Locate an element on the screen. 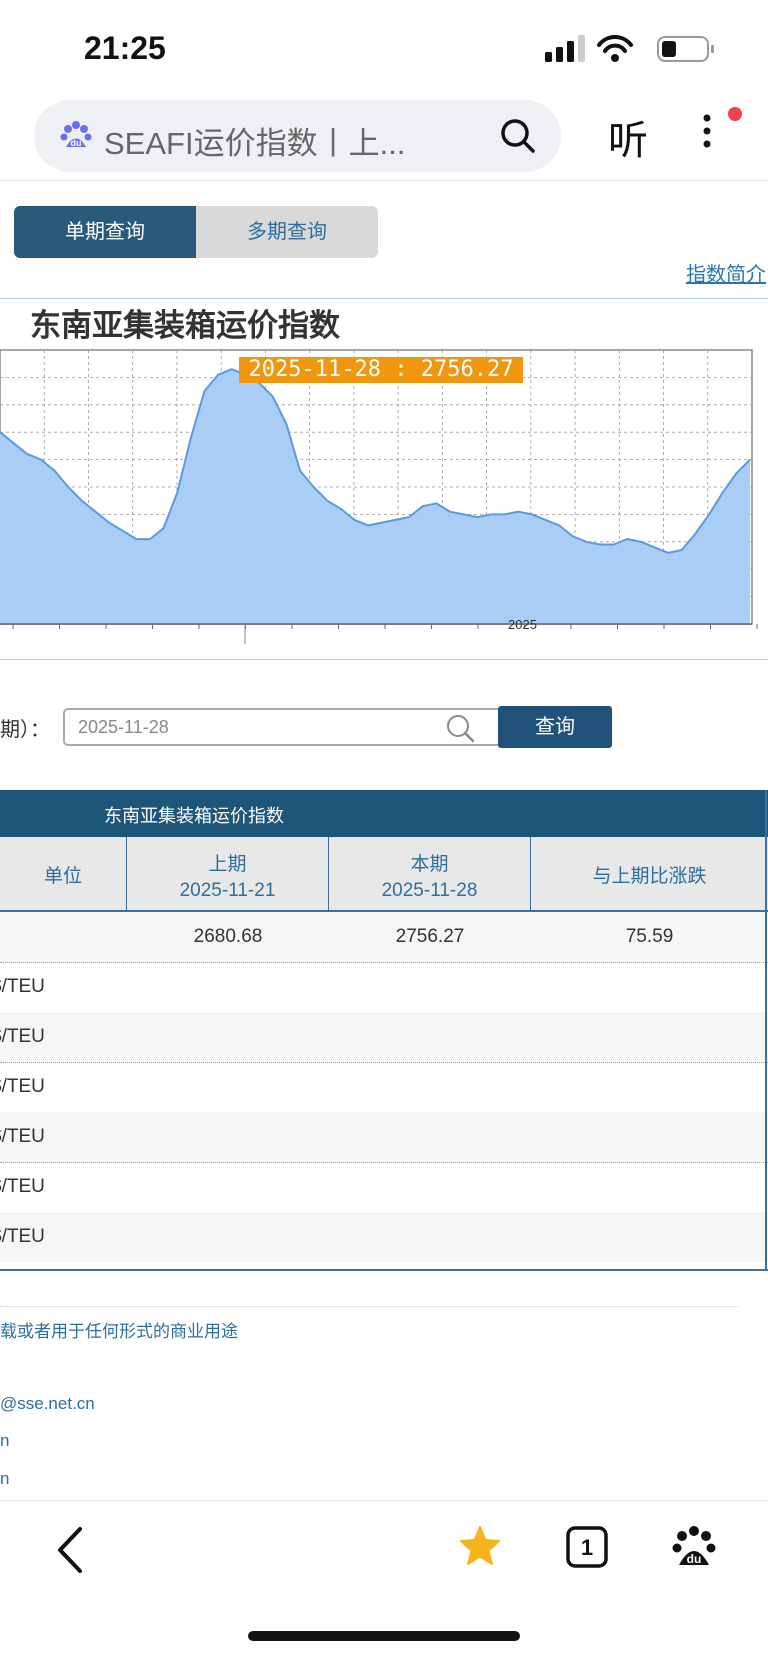  col-header-unit: 单位 is located at coordinates (63, 873).